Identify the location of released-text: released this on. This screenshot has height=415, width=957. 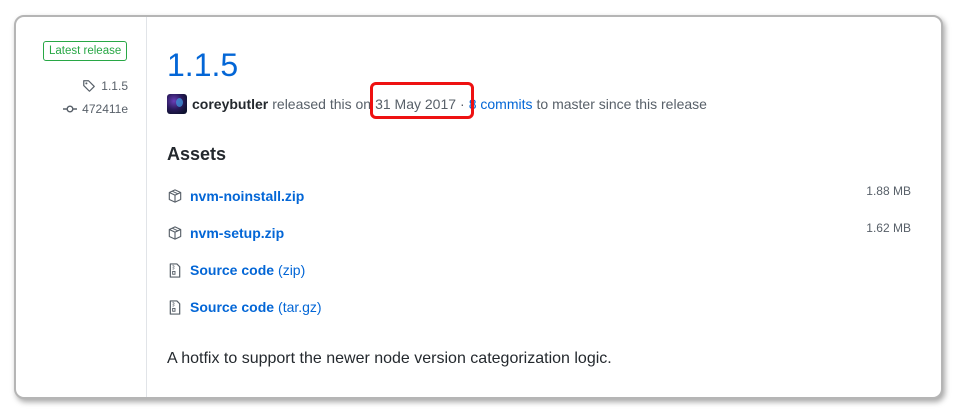
(322, 104).